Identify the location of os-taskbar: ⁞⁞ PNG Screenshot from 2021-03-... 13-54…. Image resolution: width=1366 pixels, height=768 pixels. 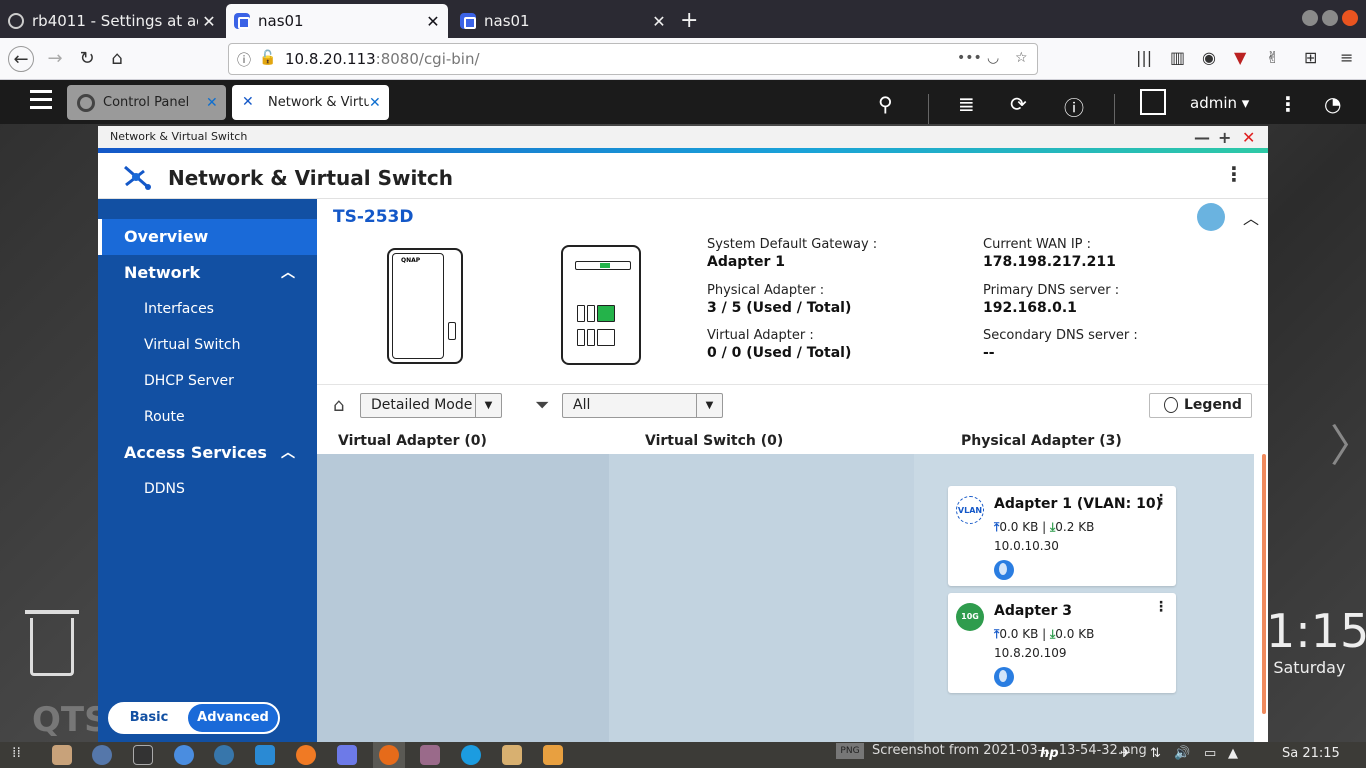
(683, 755).